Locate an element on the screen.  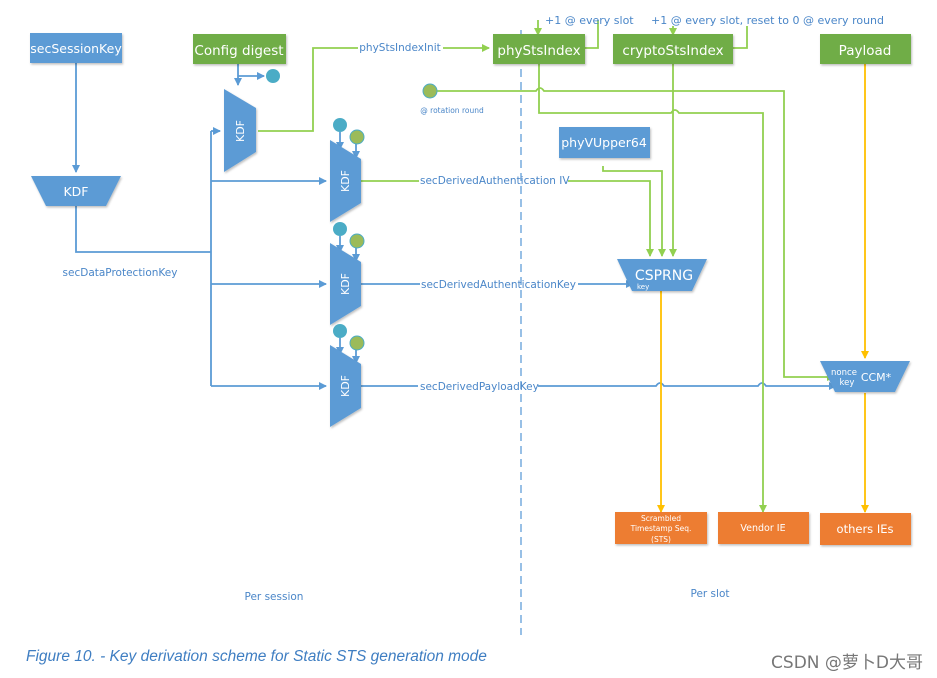
node-other-ies-label: others IEs is located at coordinates (865, 529).